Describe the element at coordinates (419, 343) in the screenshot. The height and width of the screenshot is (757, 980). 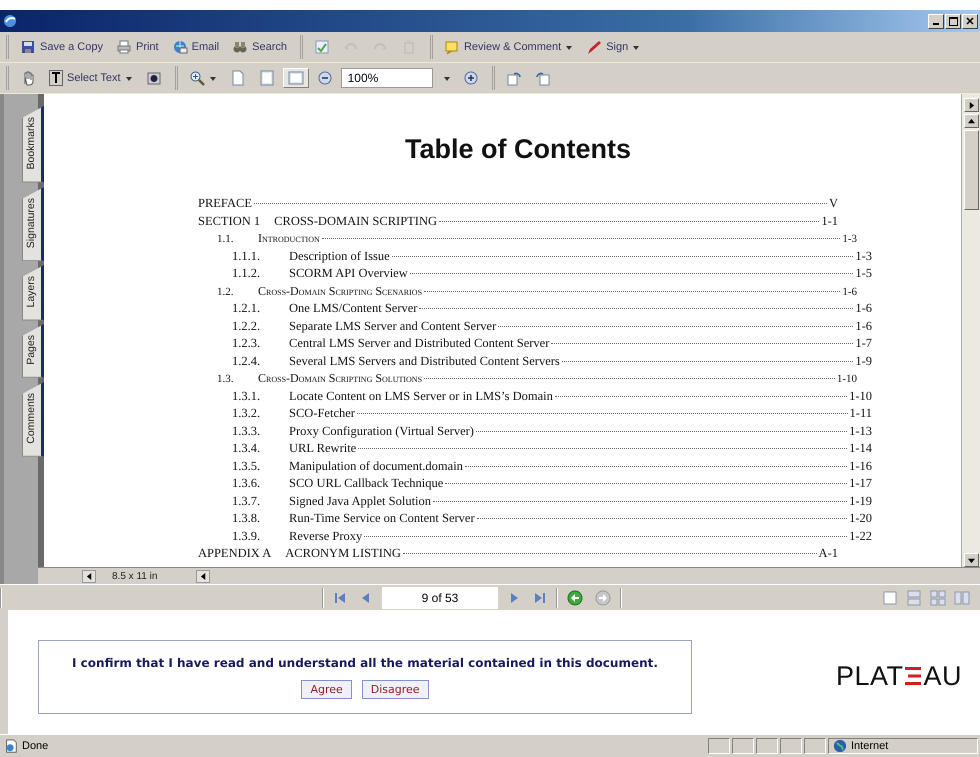
I see `toc-entry-link: Central LMS Server and Distributed Content Server` at that location.